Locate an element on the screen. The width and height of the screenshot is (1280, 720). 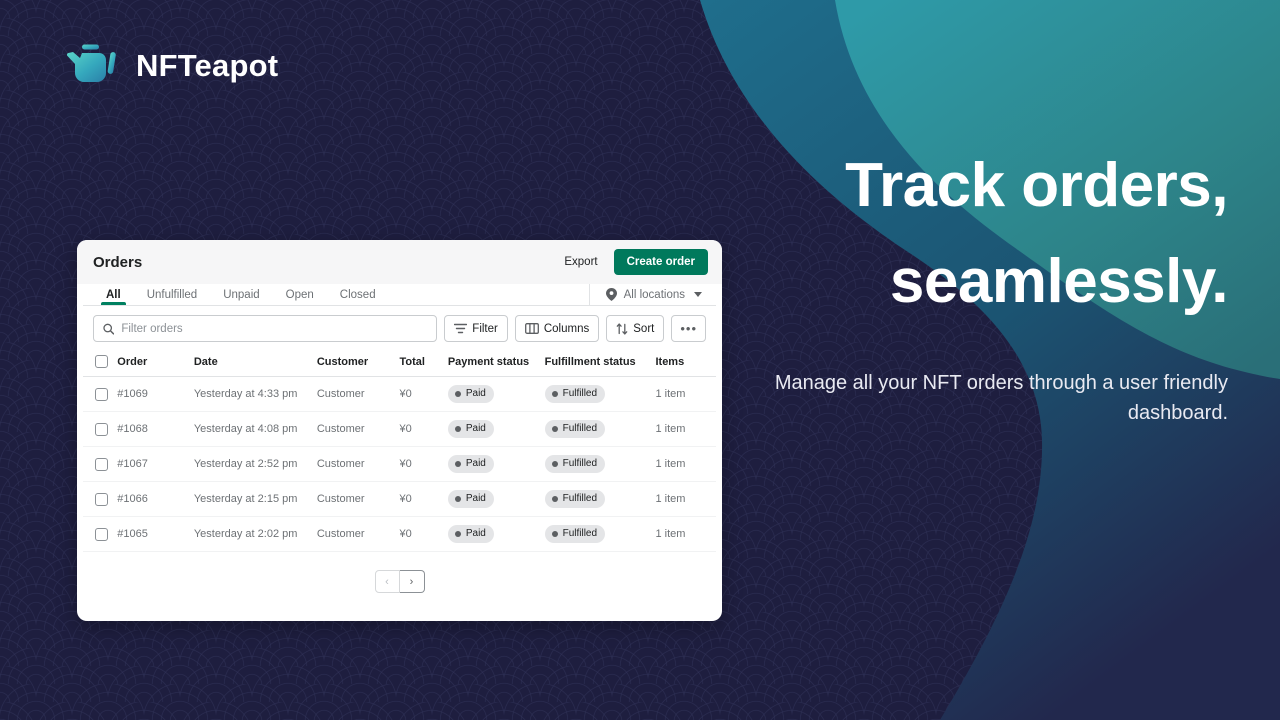
search-input is located at coordinates (274, 328).